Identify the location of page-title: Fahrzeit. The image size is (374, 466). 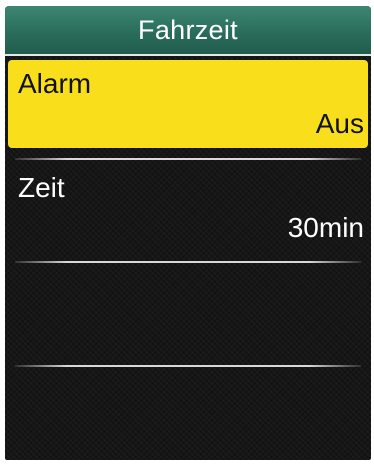
(188, 29).